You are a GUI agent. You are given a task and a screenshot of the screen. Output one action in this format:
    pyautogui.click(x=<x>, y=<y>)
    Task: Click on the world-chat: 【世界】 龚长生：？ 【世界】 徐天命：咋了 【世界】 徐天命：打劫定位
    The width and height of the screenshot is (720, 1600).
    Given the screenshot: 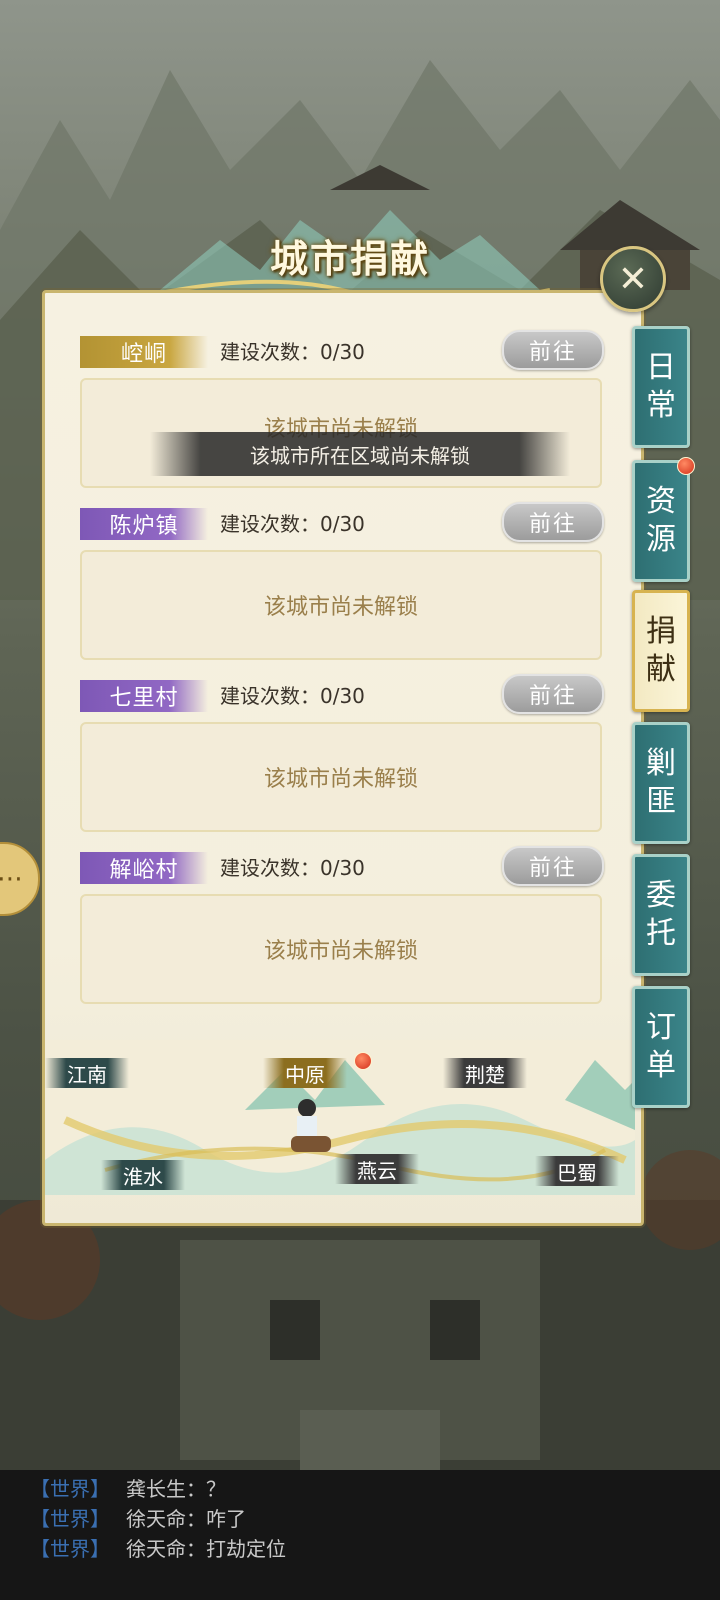 What is the action you would take?
    pyautogui.click(x=360, y=1535)
    